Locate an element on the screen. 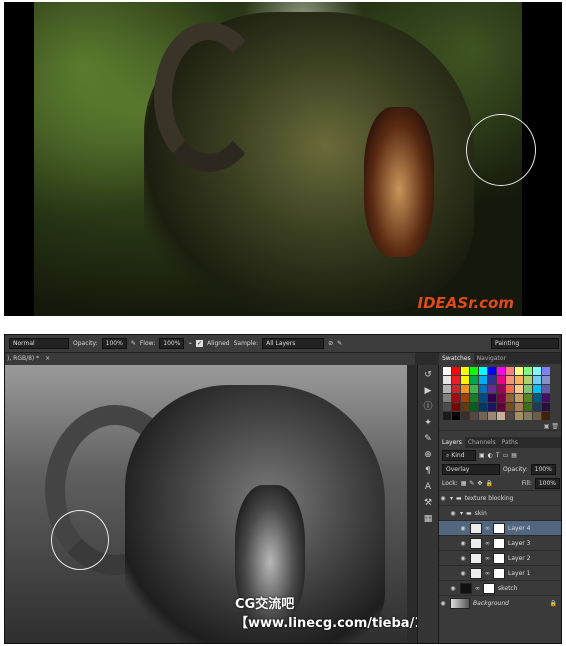 The height and width of the screenshot is (646, 566). tab-swatches: Swatches is located at coordinates (456, 358).